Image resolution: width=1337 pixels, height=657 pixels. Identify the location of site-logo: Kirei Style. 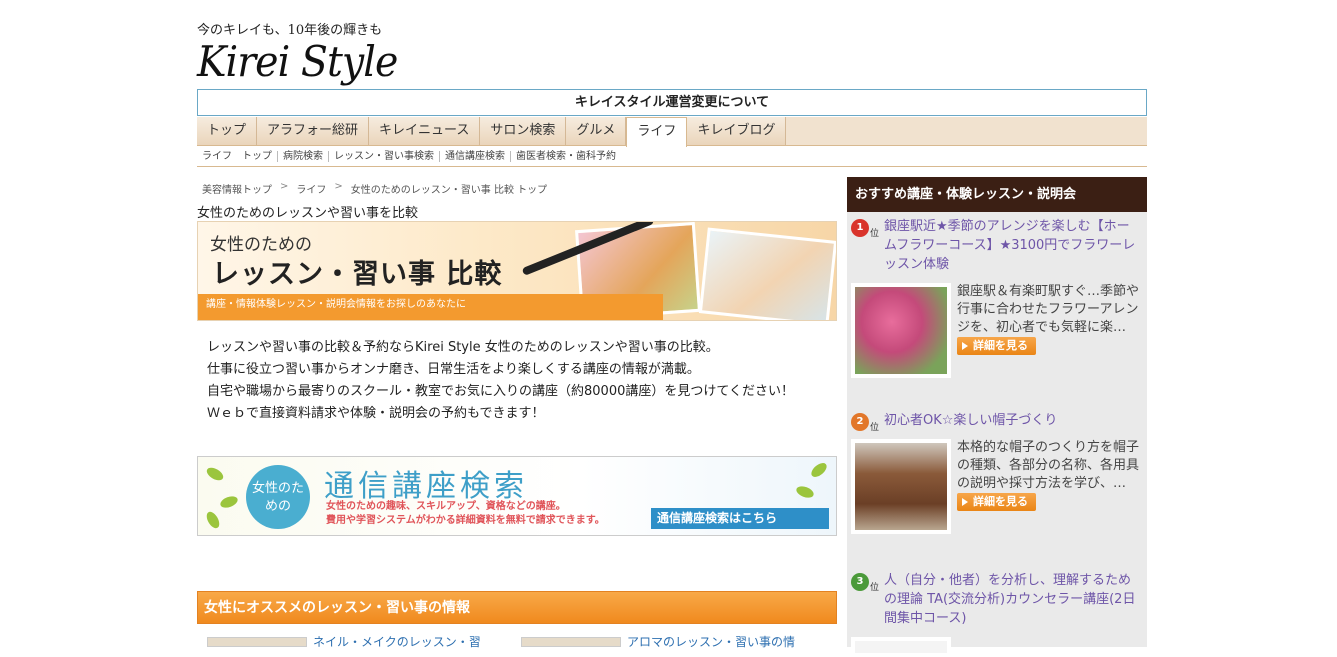
(297, 62).